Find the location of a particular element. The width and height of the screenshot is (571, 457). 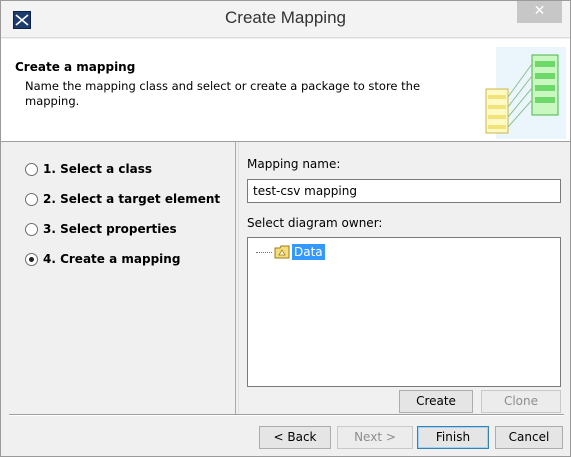

mapping-name-label: Mapping name: is located at coordinates (294, 164).